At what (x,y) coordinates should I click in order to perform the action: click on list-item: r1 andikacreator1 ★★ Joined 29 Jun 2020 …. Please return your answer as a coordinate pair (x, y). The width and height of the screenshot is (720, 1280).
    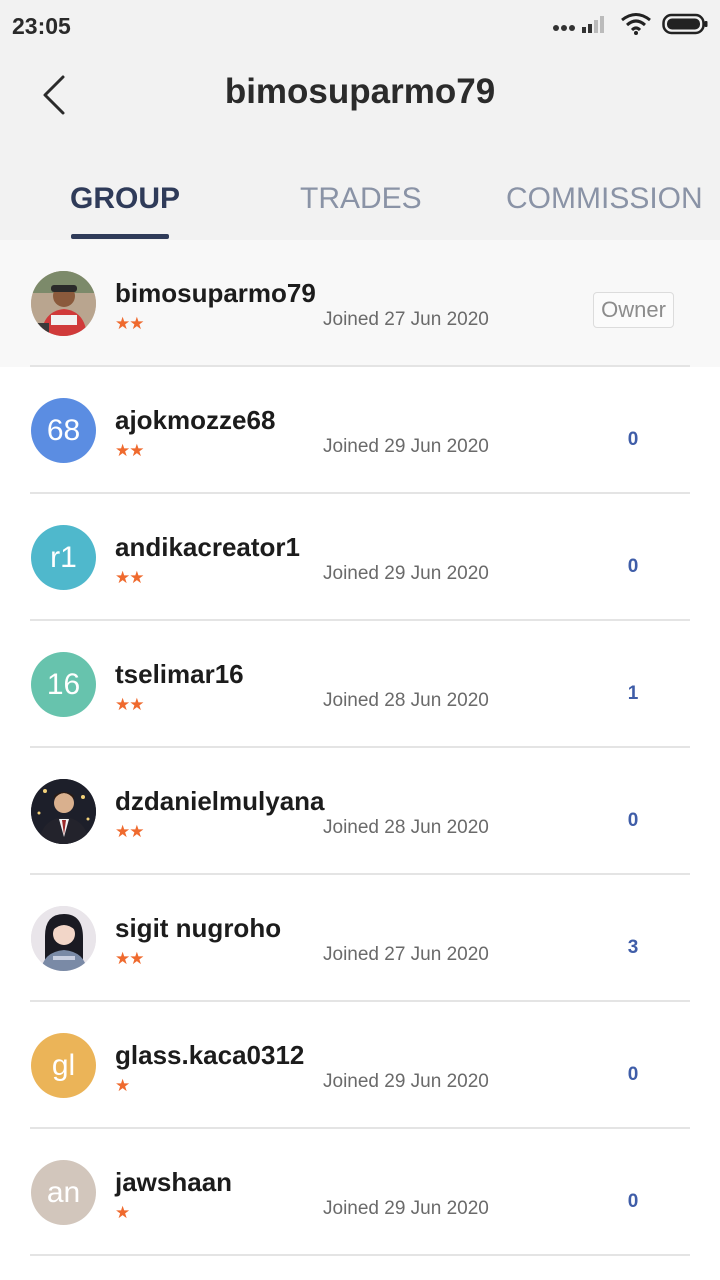
    Looking at the image, I should click on (360, 557).